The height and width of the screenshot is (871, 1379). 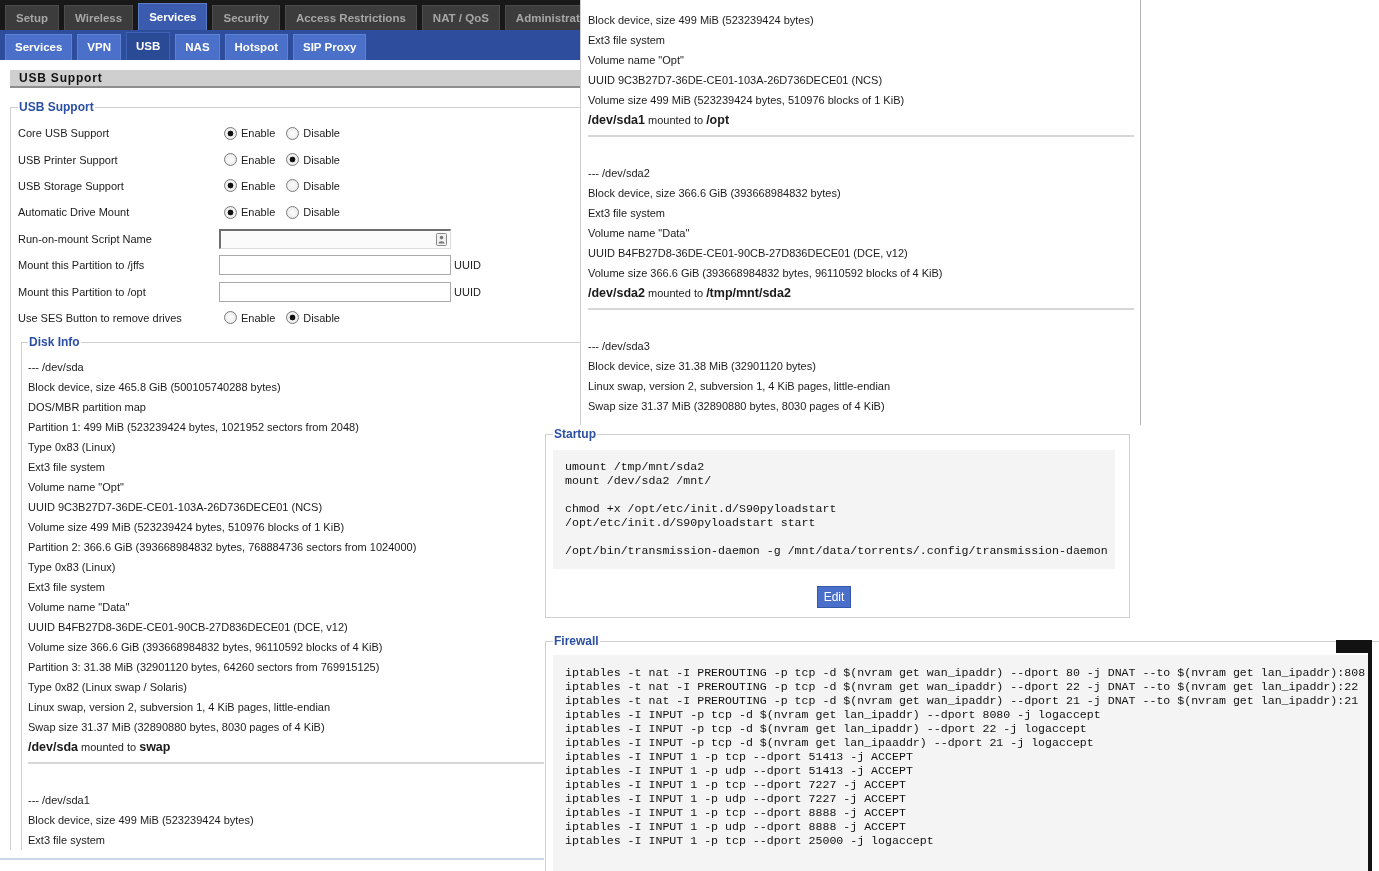 What do you see at coordinates (735, 813) in the screenshot?
I see `code-line: iptables -I INPUT 1 -p tcp --dport 8888 -j ACCEPT` at bounding box center [735, 813].